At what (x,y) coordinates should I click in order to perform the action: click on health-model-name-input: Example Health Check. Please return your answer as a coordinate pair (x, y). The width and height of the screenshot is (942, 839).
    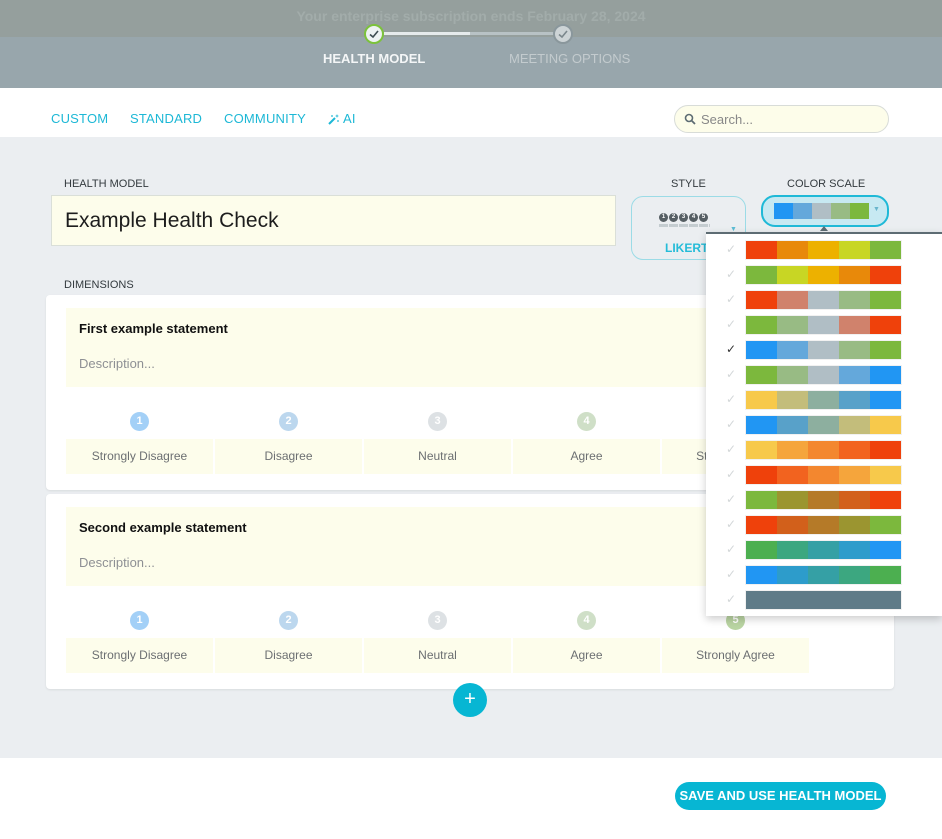
    Looking at the image, I should click on (333, 220).